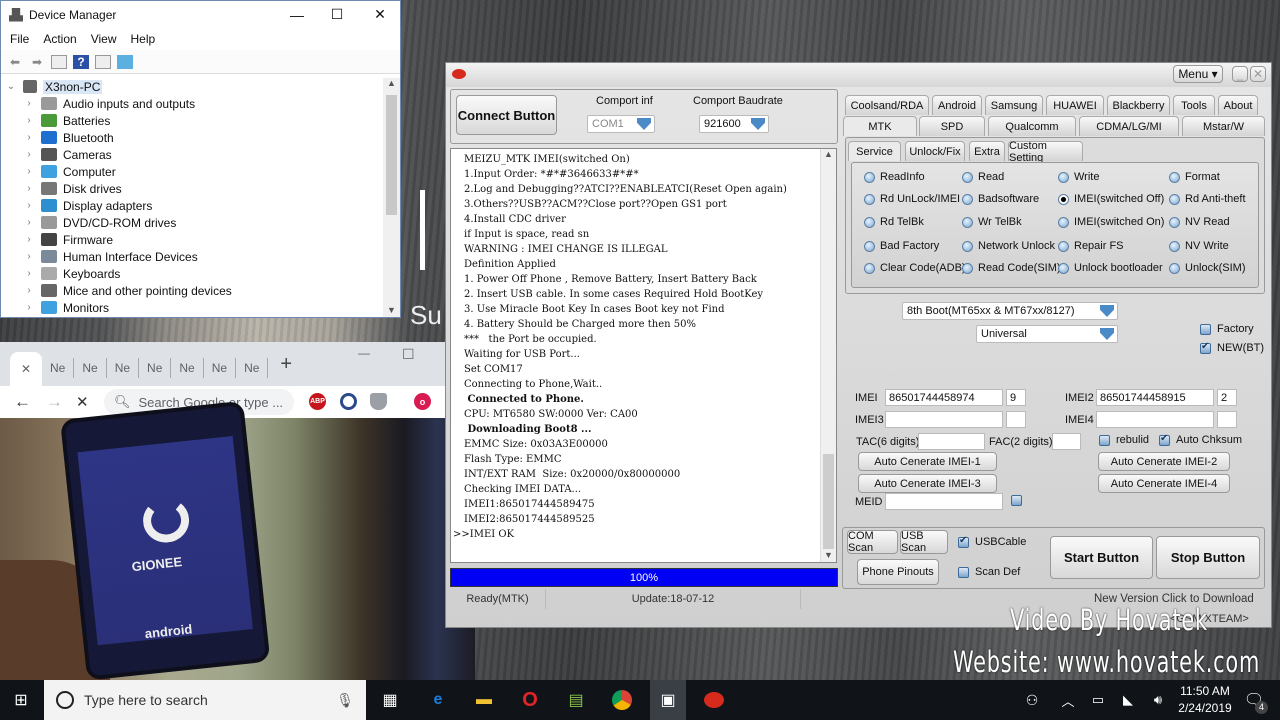 The height and width of the screenshot is (720, 1280). I want to click on stop-loading-button: ✕, so click(82, 402).